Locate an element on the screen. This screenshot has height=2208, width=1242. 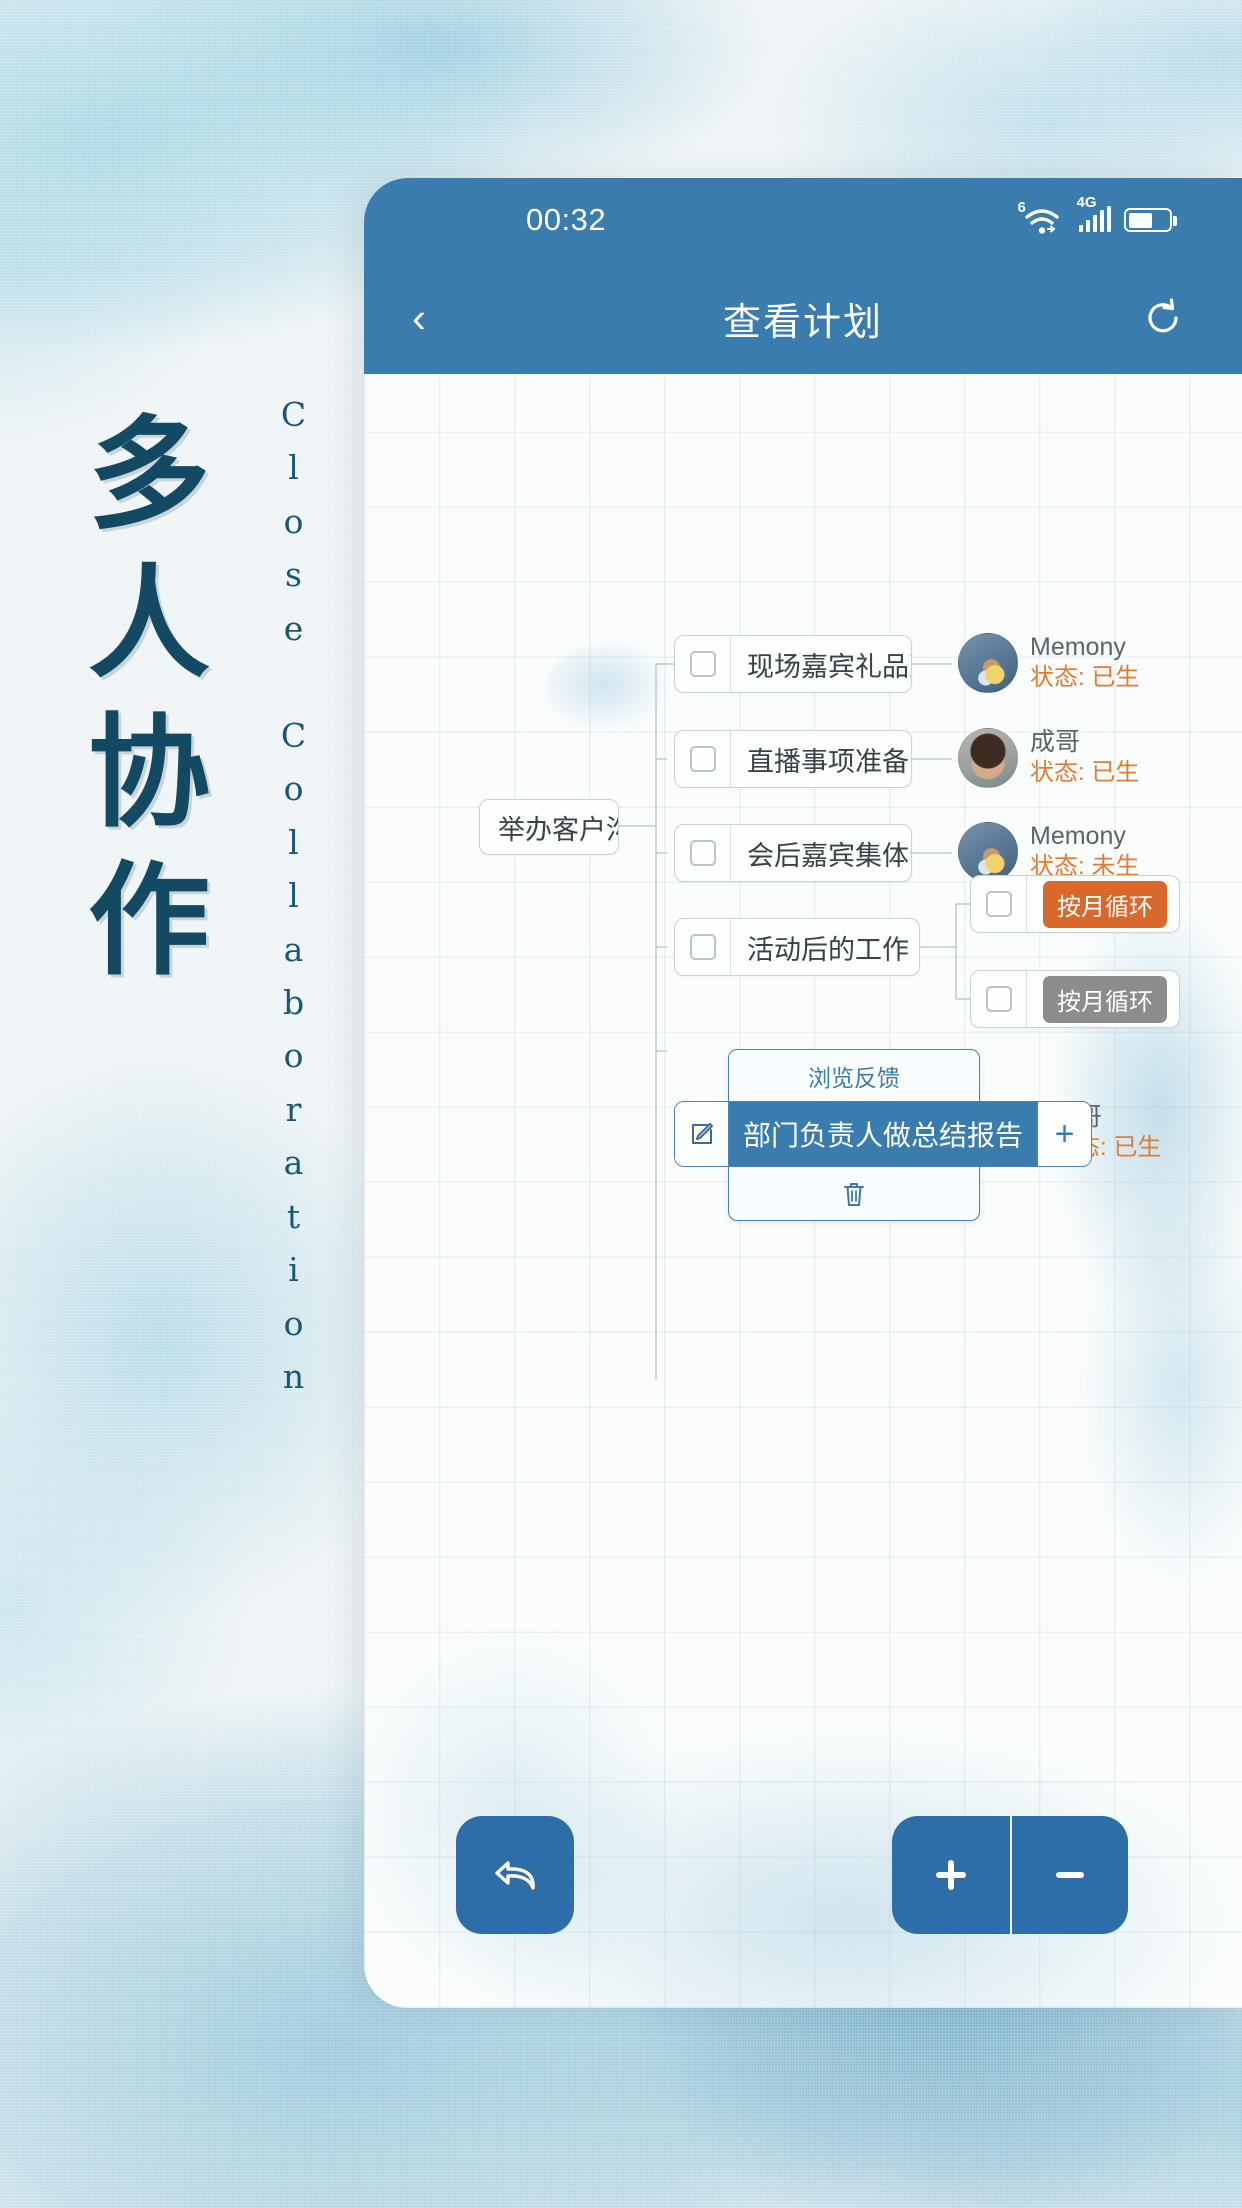
headline-char-1: 多 is located at coordinates (150, 474).